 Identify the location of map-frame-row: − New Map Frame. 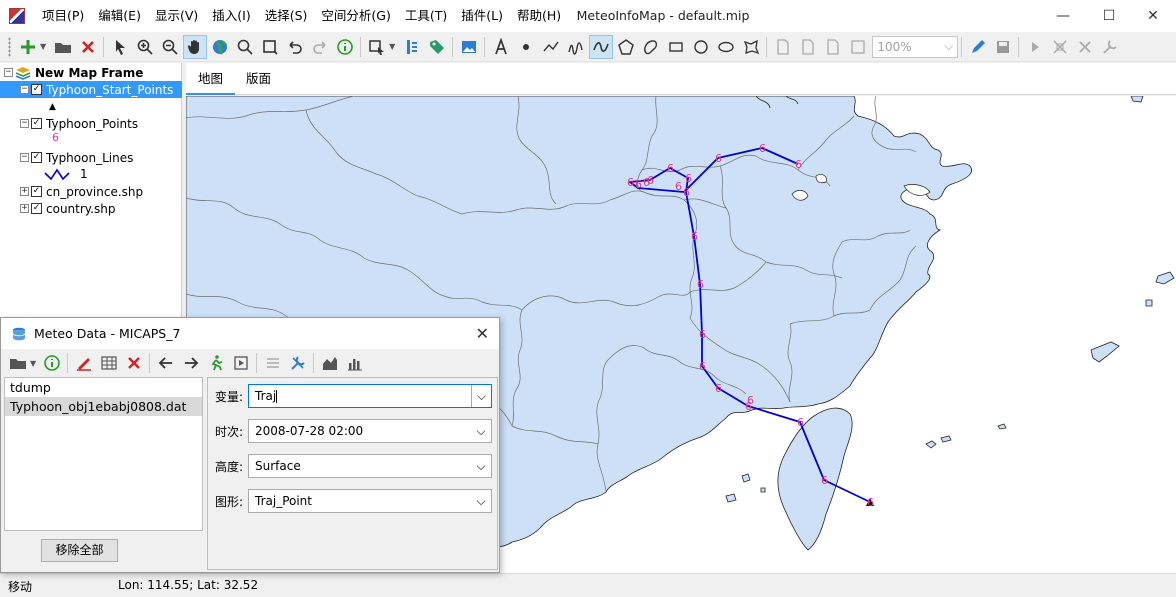
(73, 72).